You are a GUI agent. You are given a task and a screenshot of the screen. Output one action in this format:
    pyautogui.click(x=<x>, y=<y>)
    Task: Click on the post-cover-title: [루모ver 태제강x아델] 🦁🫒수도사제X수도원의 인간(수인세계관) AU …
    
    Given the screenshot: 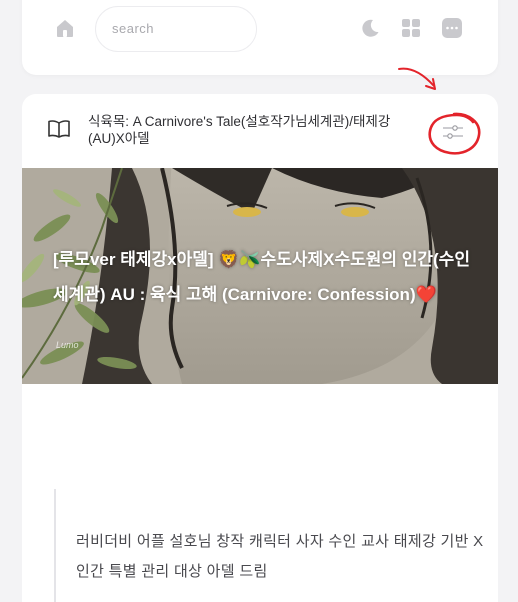 What is the action you would take?
    pyautogui.click(x=261, y=277)
    